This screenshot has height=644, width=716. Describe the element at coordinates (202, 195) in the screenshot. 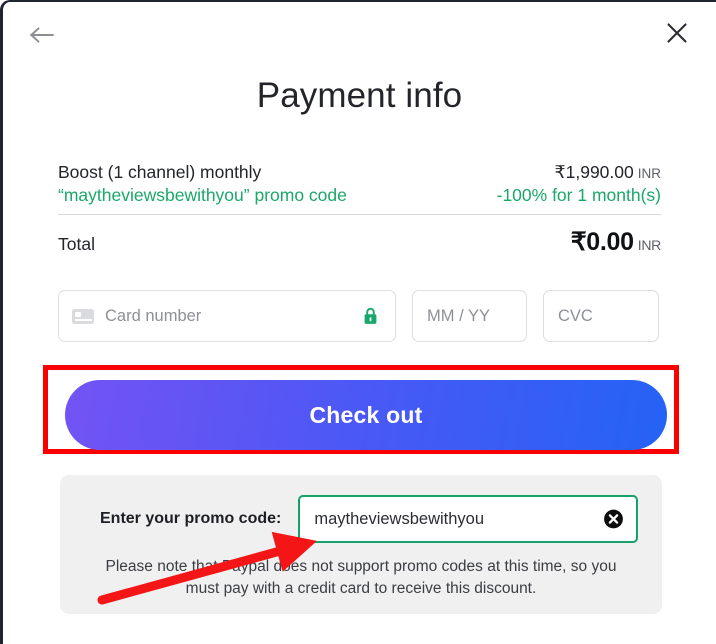

I see `promo-code-label: “maytheviewsbewithyou” promo code` at that location.